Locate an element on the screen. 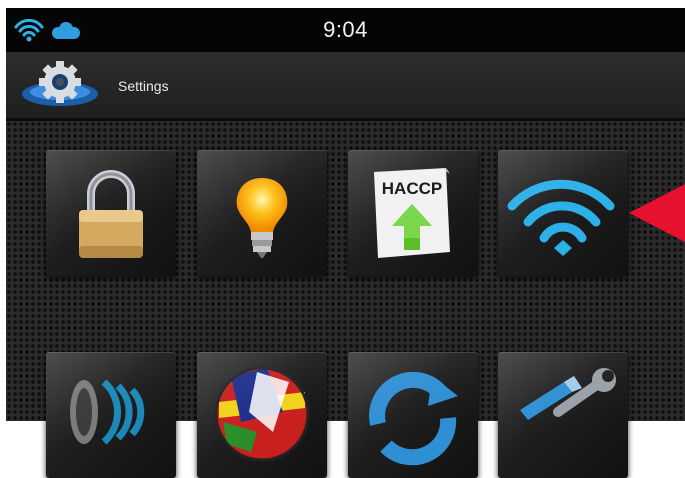  lock-icon is located at coordinates (111, 214).